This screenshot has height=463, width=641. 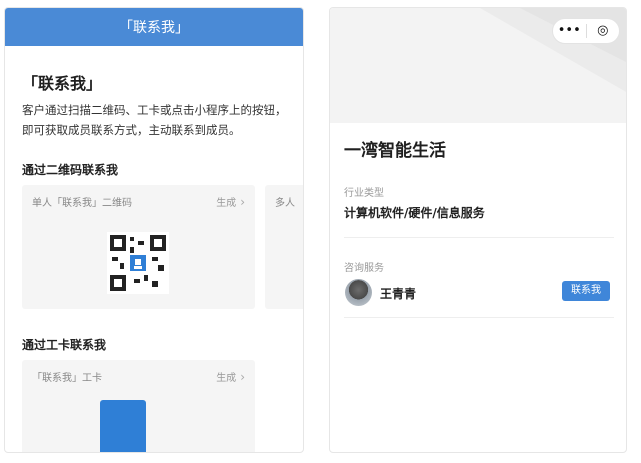 I want to click on generate-badge-button: 生成 ›, so click(x=230, y=377).